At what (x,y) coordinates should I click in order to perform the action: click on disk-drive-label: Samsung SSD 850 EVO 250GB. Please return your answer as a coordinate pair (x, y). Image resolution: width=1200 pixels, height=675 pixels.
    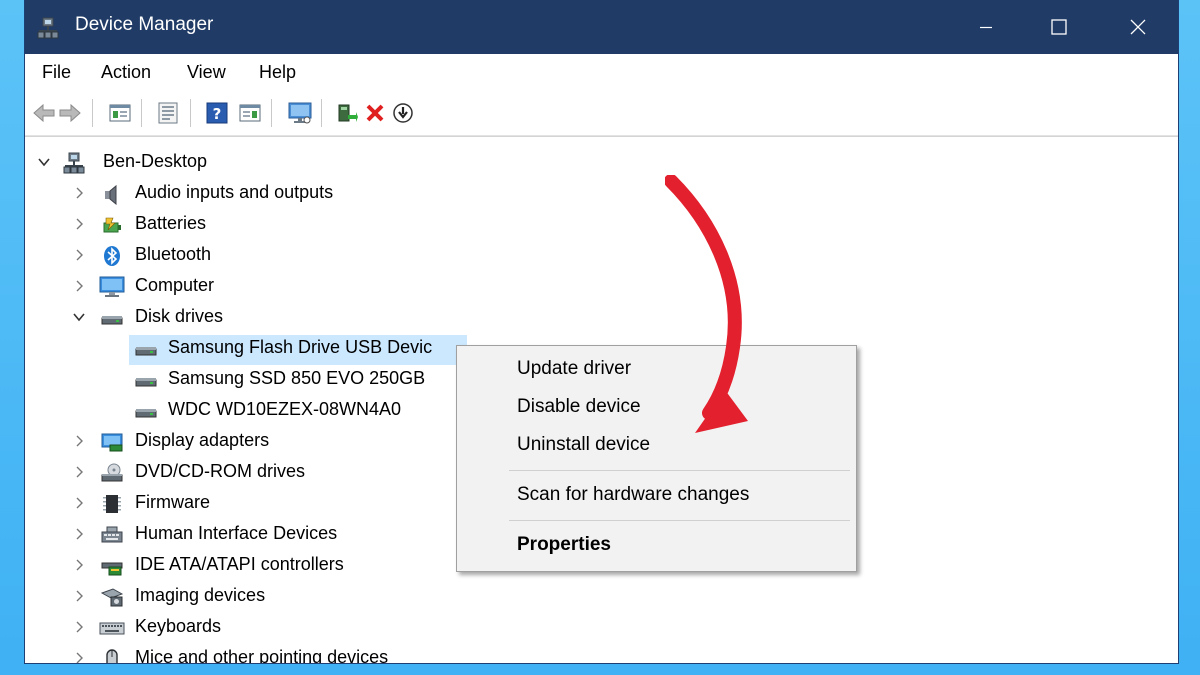
    Looking at the image, I should click on (297, 378).